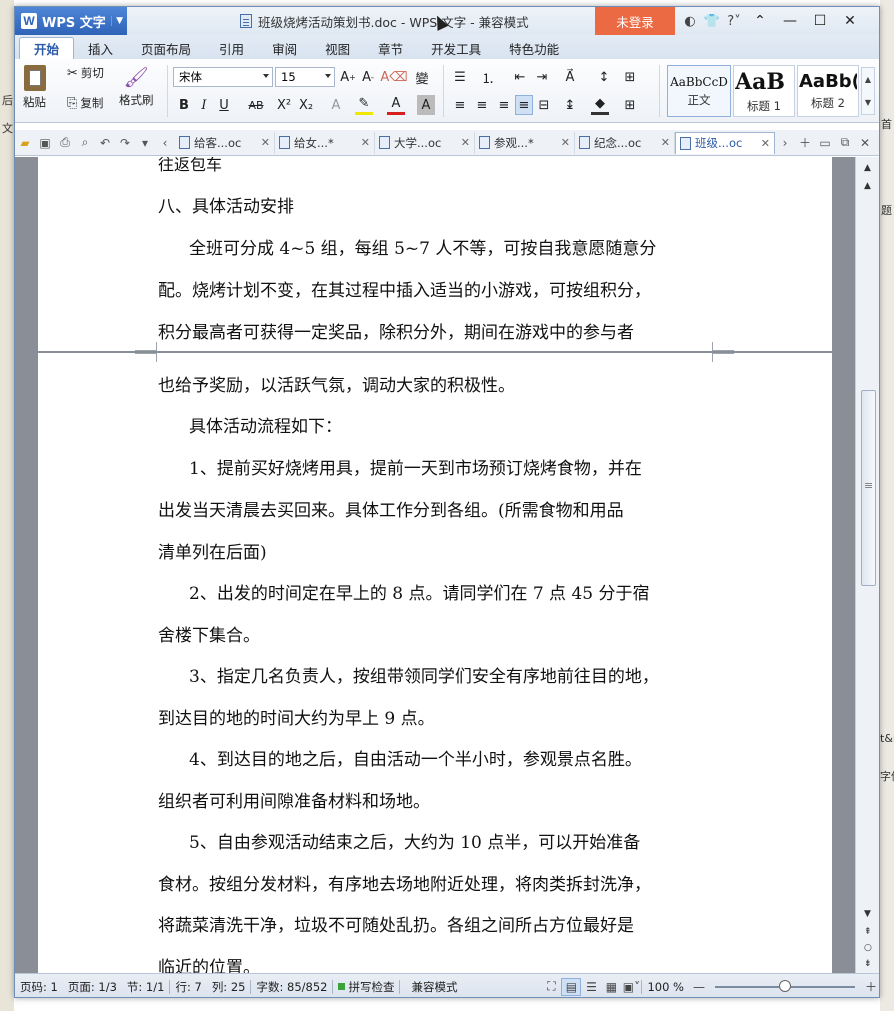 Image resolution: width=894 pixels, height=1011 pixels. What do you see at coordinates (630, 77) in the screenshot?
I see `table-icon: ⊞` at bounding box center [630, 77].